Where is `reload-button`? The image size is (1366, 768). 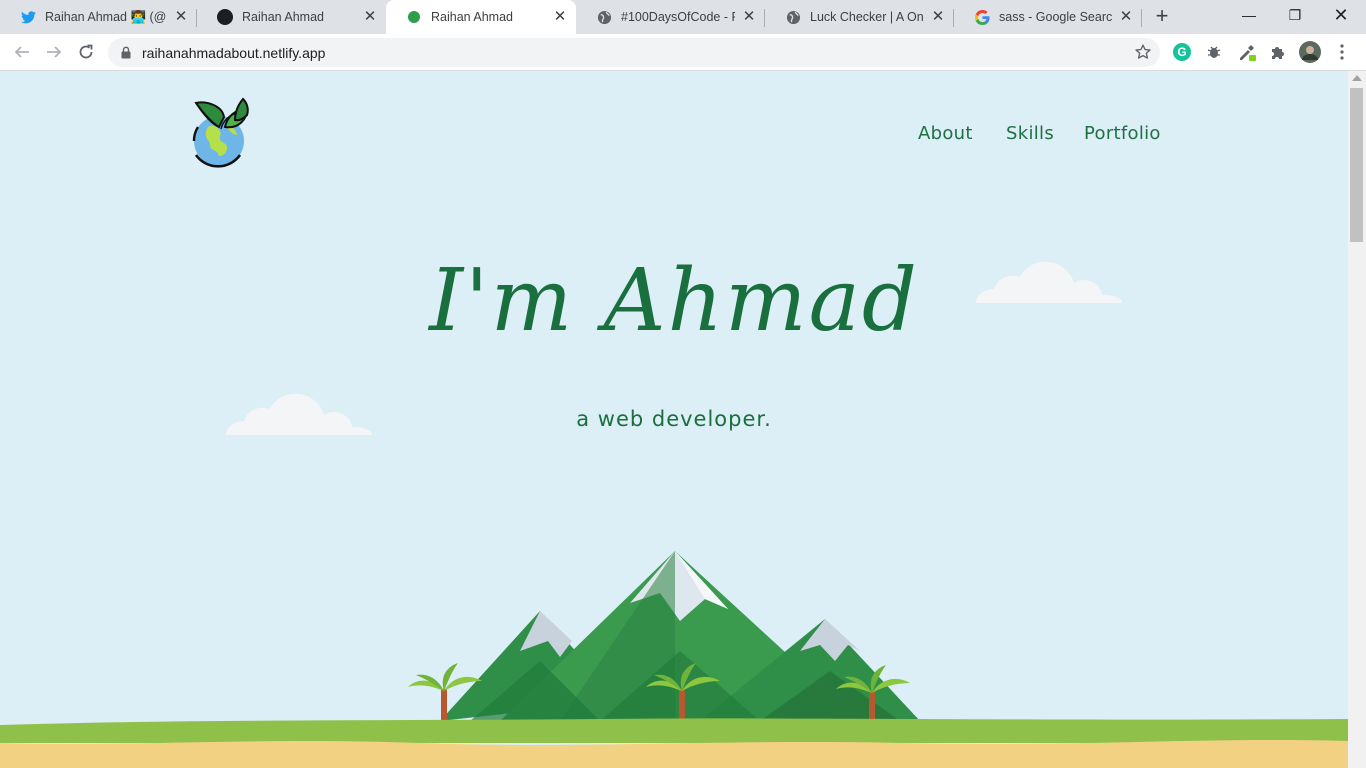 reload-button is located at coordinates (86, 52).